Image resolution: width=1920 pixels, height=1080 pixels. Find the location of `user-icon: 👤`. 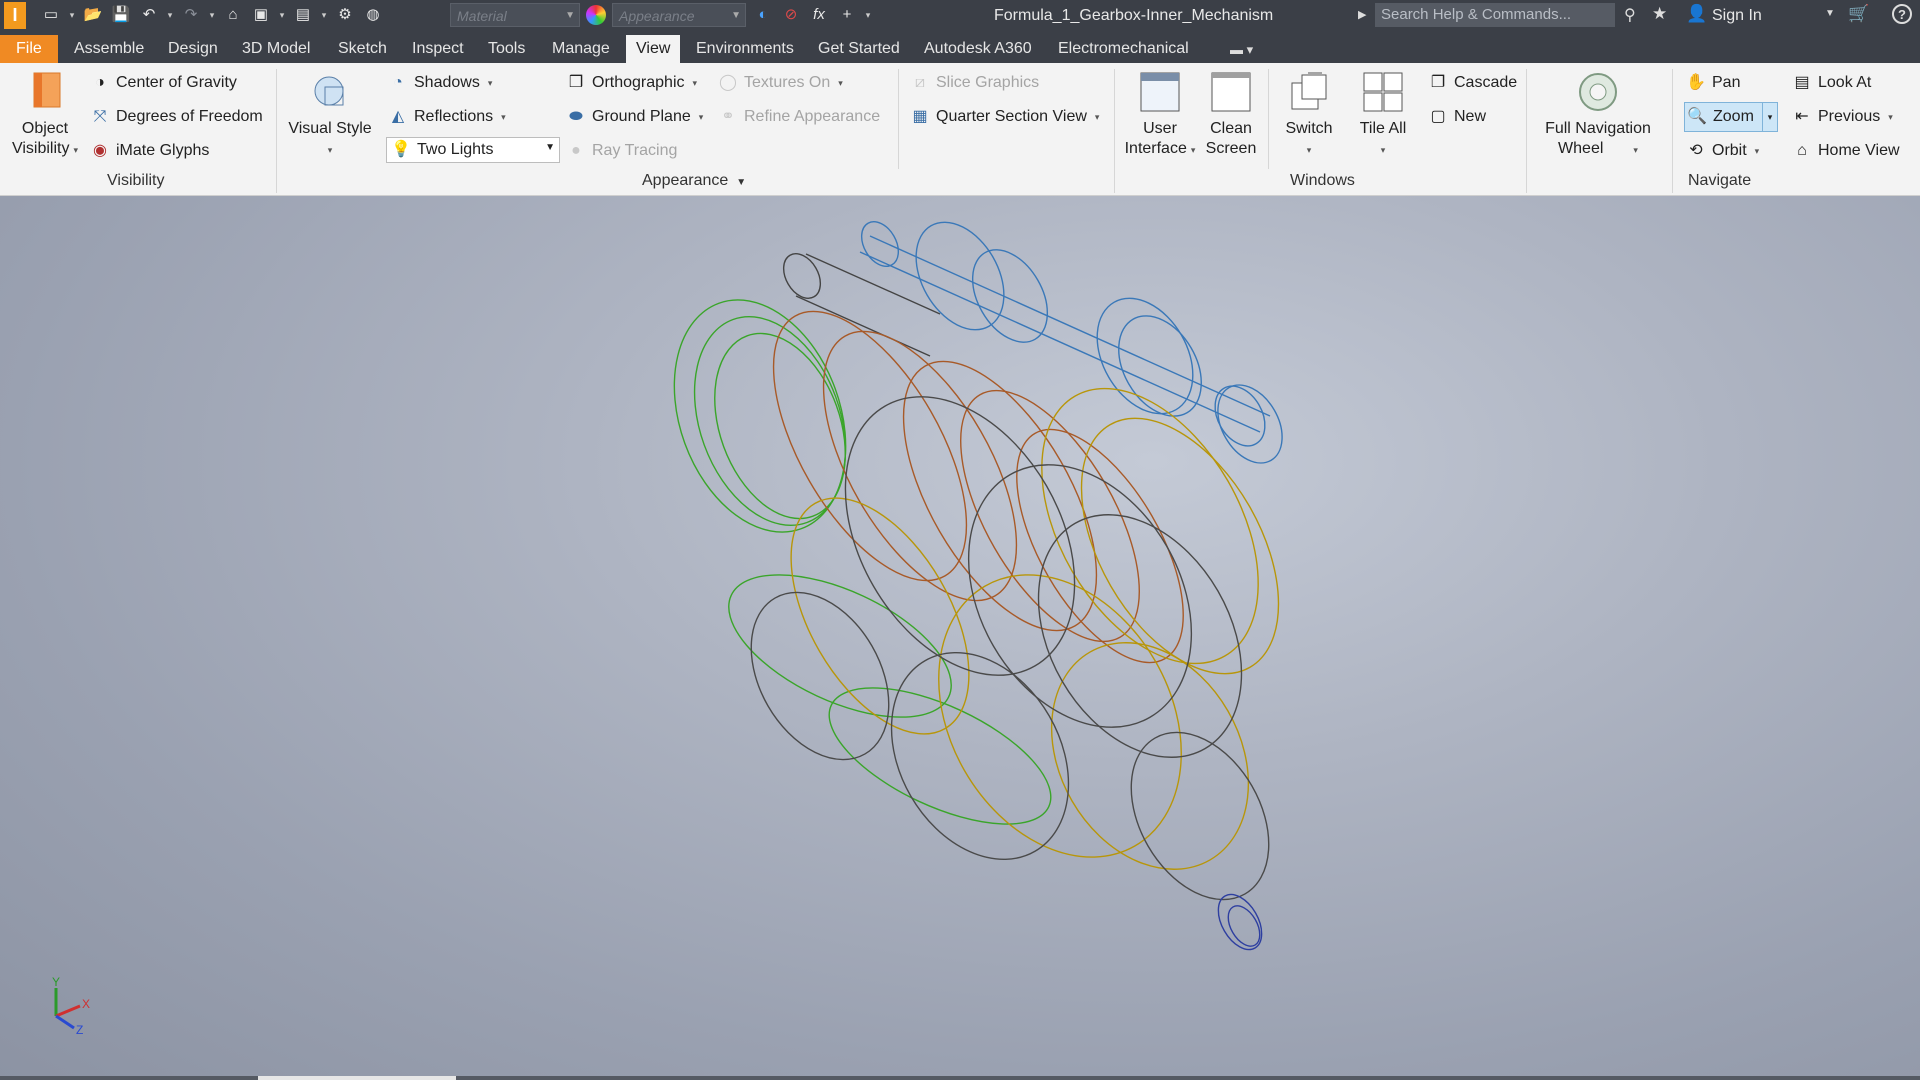

user-icon: 👤 is located at coordinates (1697, 13).